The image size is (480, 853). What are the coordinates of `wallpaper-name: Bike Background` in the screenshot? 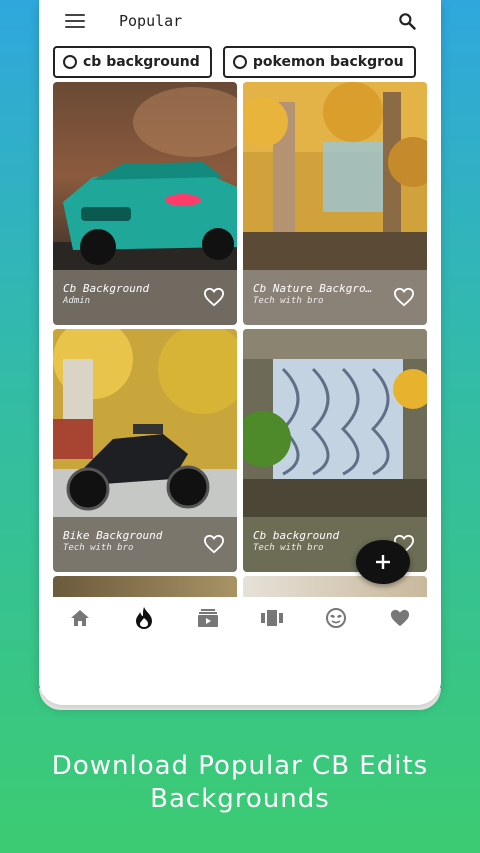 It's located at (113, 535).